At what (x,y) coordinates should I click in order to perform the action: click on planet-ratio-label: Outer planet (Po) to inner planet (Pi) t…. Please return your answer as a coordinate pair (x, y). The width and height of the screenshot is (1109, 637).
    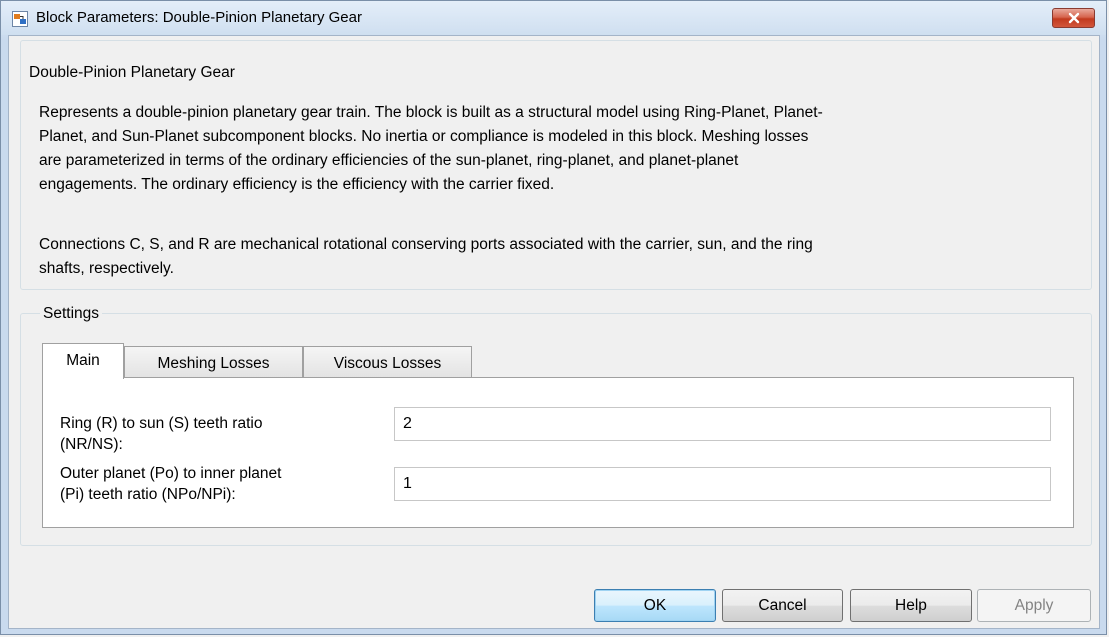
    Looking at the image, I should click on (170, 484).